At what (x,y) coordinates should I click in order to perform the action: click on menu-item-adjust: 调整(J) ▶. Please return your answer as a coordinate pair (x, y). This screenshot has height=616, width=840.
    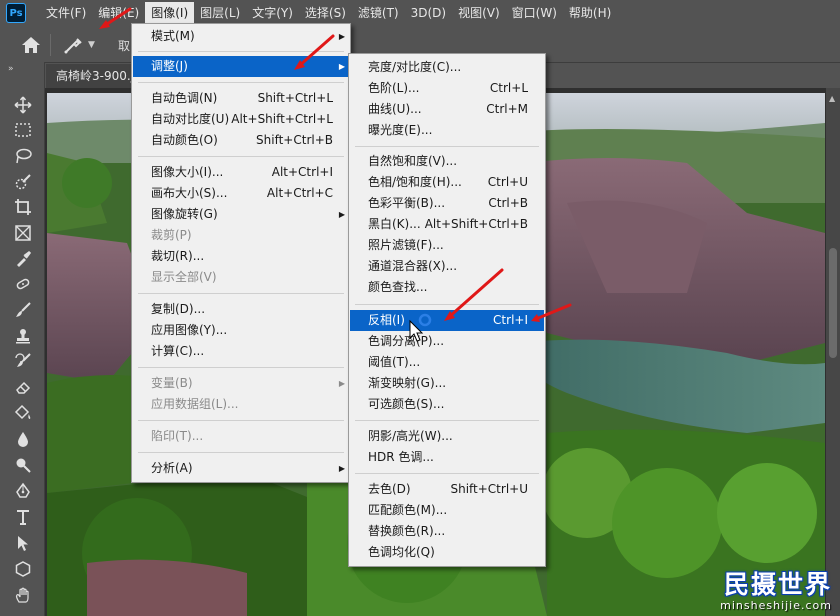
    Looking at the image, I should click on (241, 66).